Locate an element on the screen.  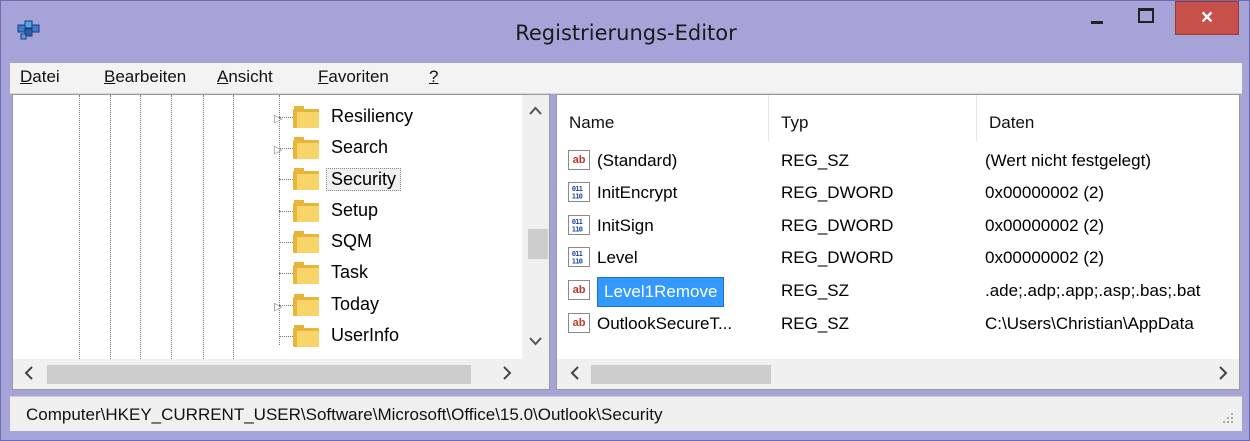
list-horizontal-scrollbar is located at coordinates (898, 374).